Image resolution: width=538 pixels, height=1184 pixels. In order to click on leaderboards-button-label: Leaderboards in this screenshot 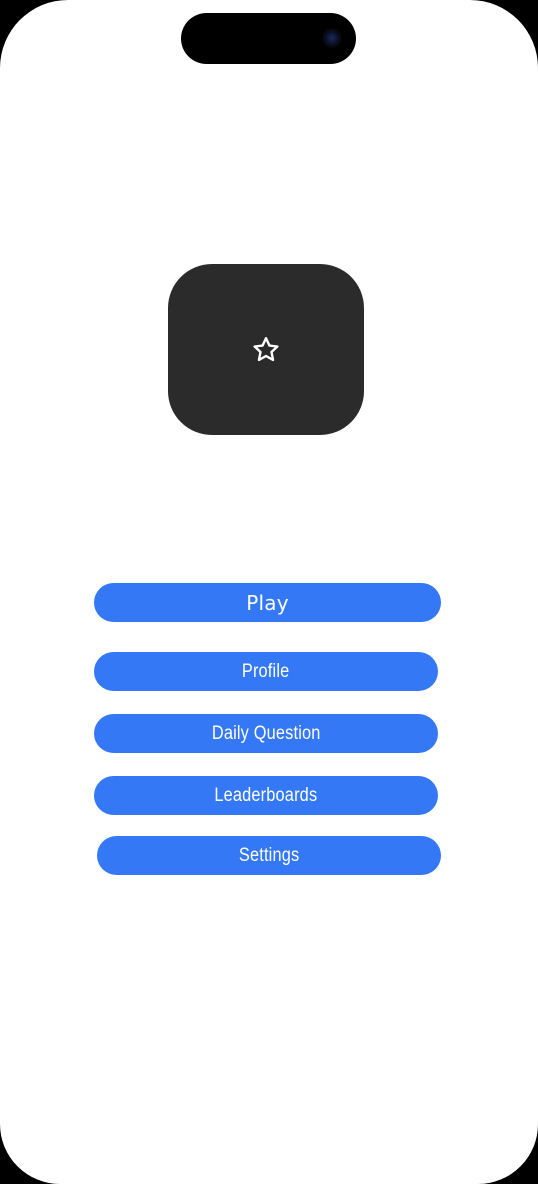, I will do `click(266, 795)`.